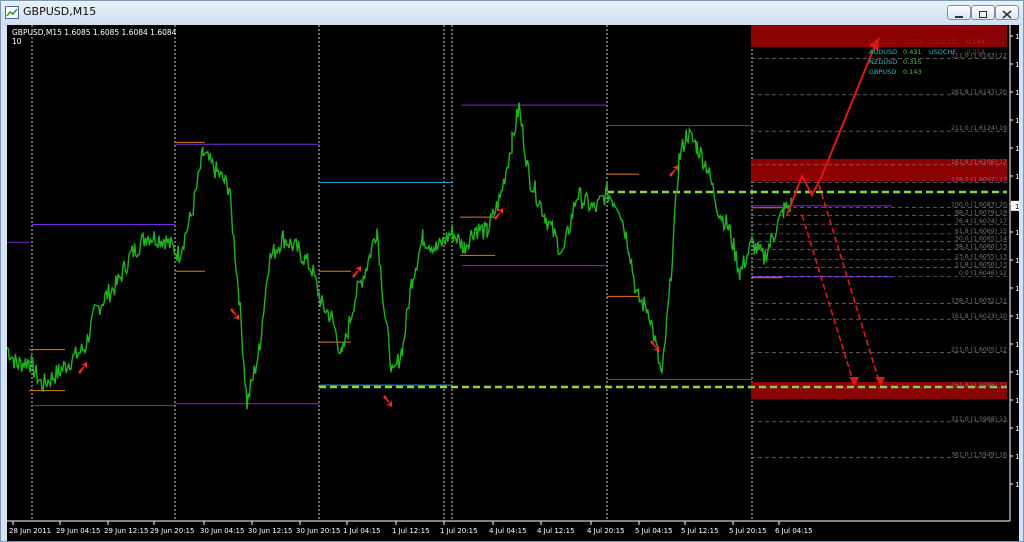 The image size is (1024, 542). I want to click on price-label: 1.6055, so click(1017, 261).